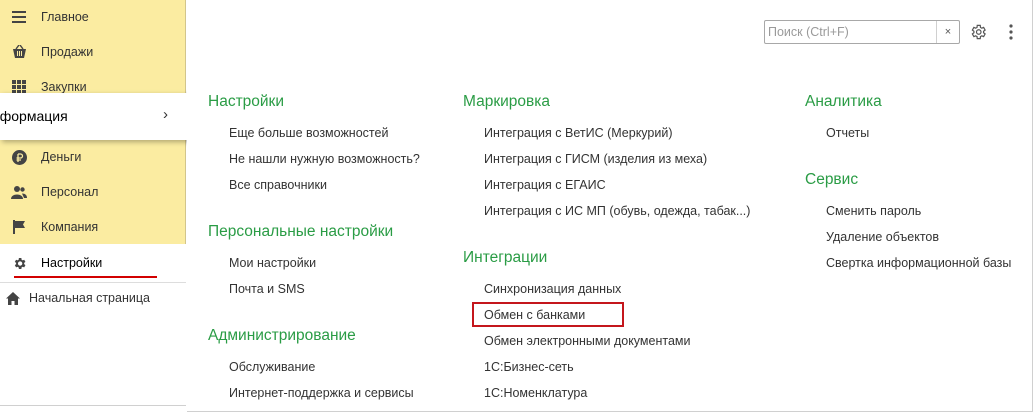  What do you see at coordinates (165, 114) in the screenshot?
I see `chevron-right-icon: ›` at bounding box center [165, 114].